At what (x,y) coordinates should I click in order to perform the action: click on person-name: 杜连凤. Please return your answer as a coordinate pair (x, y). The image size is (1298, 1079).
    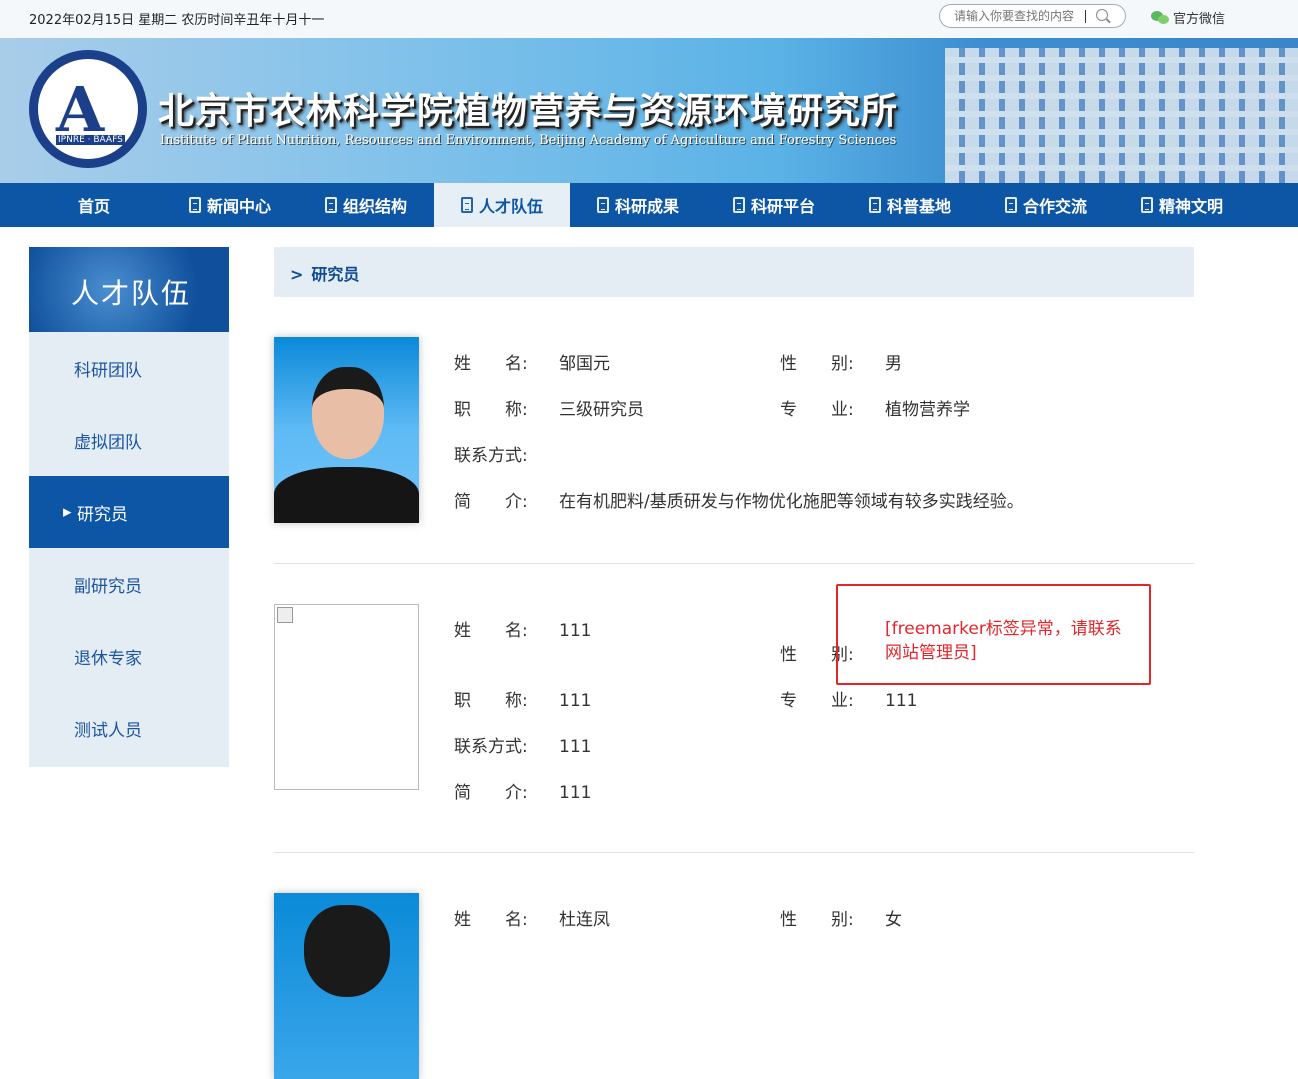
    Looking at the image, I should click on (584, 920).